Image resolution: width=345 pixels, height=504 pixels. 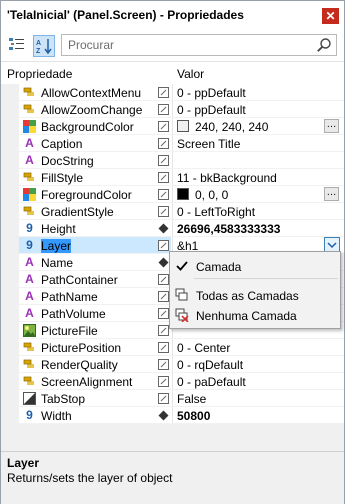 What do you see at coordinates (208, 144) in the screenshot?
I see `property-value: Screen Title` at bounding box center [208, 144].